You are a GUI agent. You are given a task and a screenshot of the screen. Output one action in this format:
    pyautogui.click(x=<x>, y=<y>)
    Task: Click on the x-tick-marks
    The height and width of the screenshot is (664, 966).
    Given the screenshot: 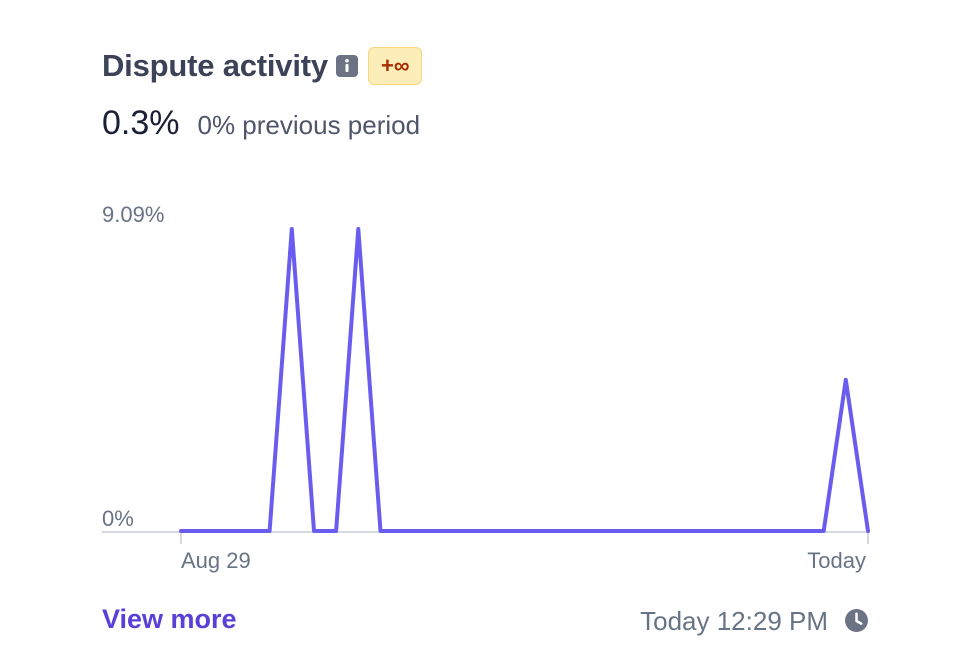 What is the action you would take?
    pyautogui.click(x=524, y=538)
    